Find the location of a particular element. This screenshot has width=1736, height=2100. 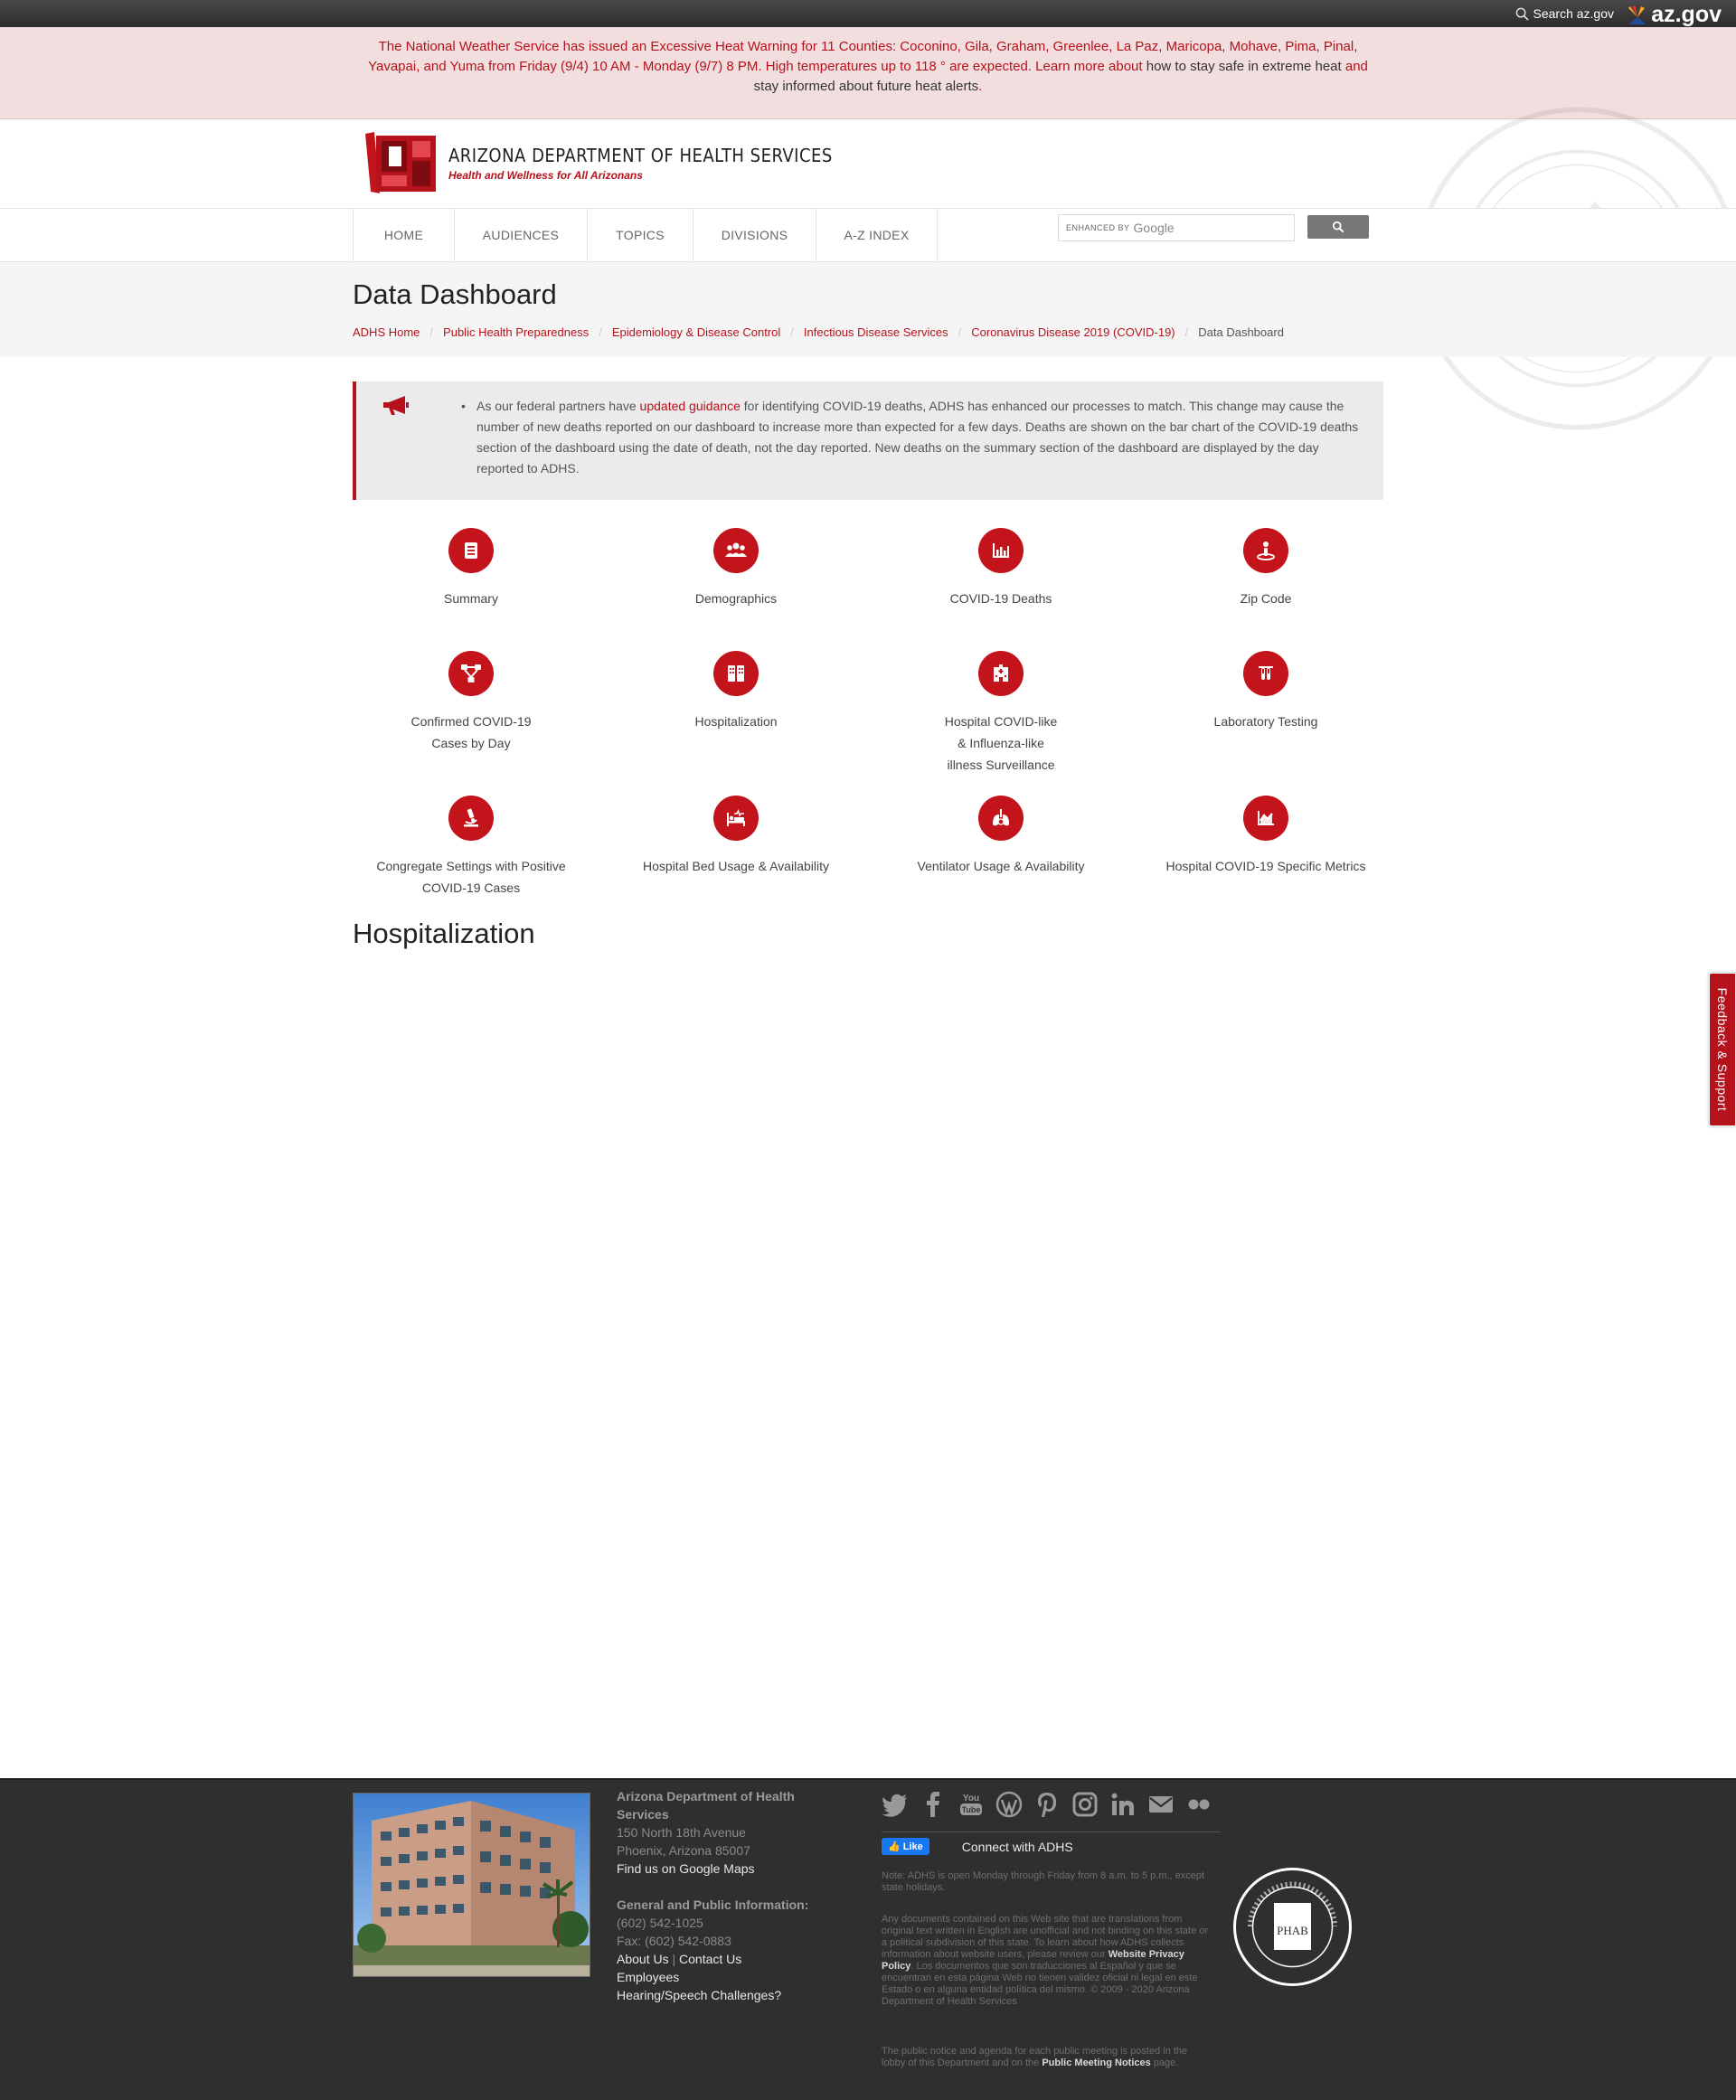

instagram-icon is located at coordinates (1085, 1804).